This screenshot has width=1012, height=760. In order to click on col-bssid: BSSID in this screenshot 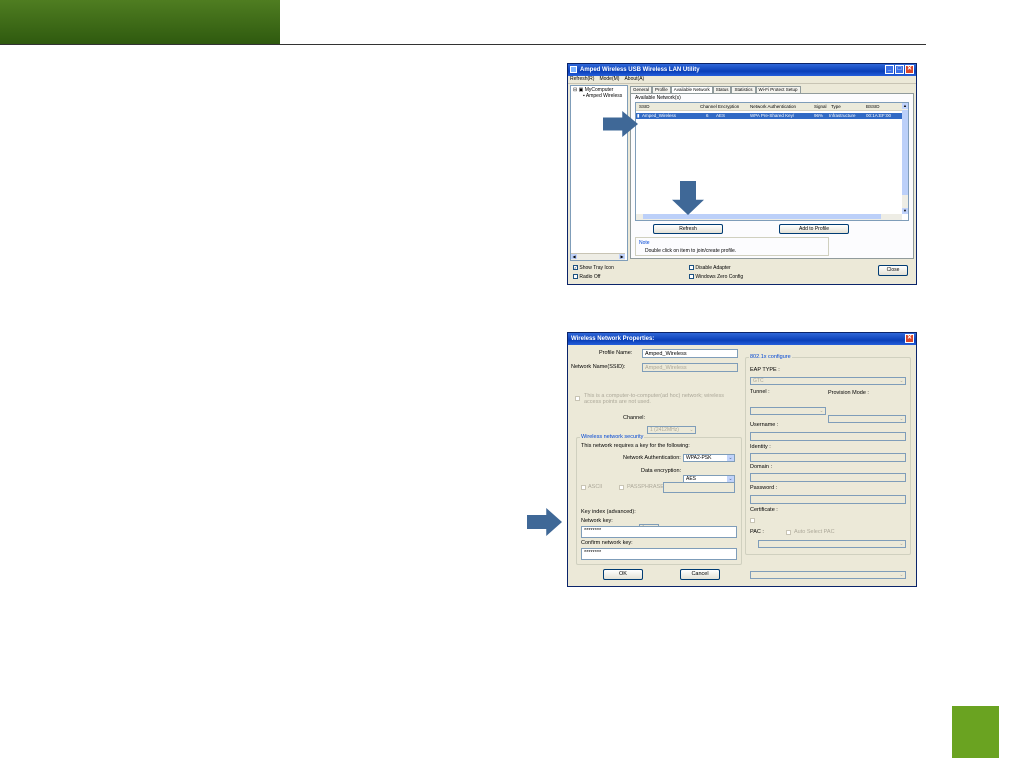, I will do `click(873, 106)`.